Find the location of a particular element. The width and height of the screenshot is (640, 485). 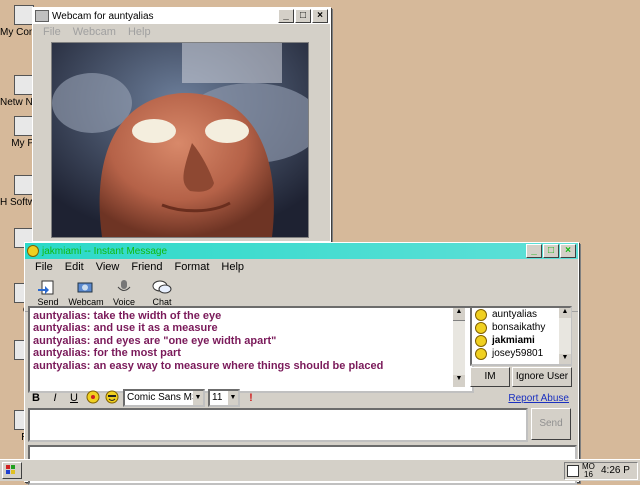

format-toolbar: B I U Comic Sans MS ▼ 11 ▼ ! Report Abuse is located at coordinates (300, 398).